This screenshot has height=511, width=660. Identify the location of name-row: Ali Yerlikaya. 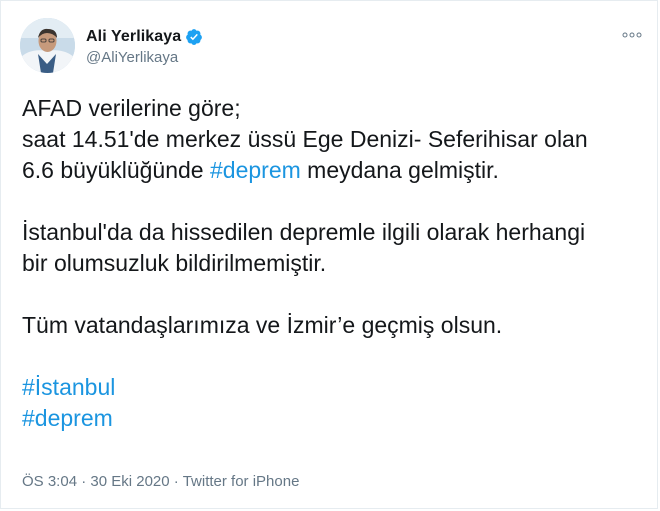
(144, 37).